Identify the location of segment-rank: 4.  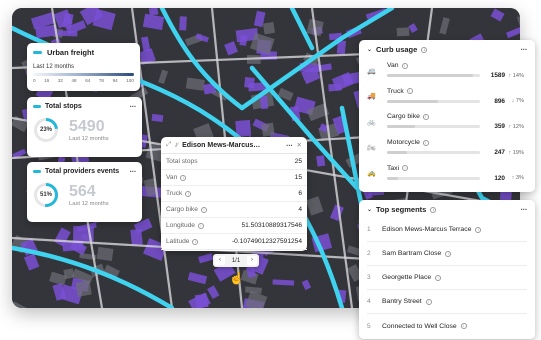
(369, 301).